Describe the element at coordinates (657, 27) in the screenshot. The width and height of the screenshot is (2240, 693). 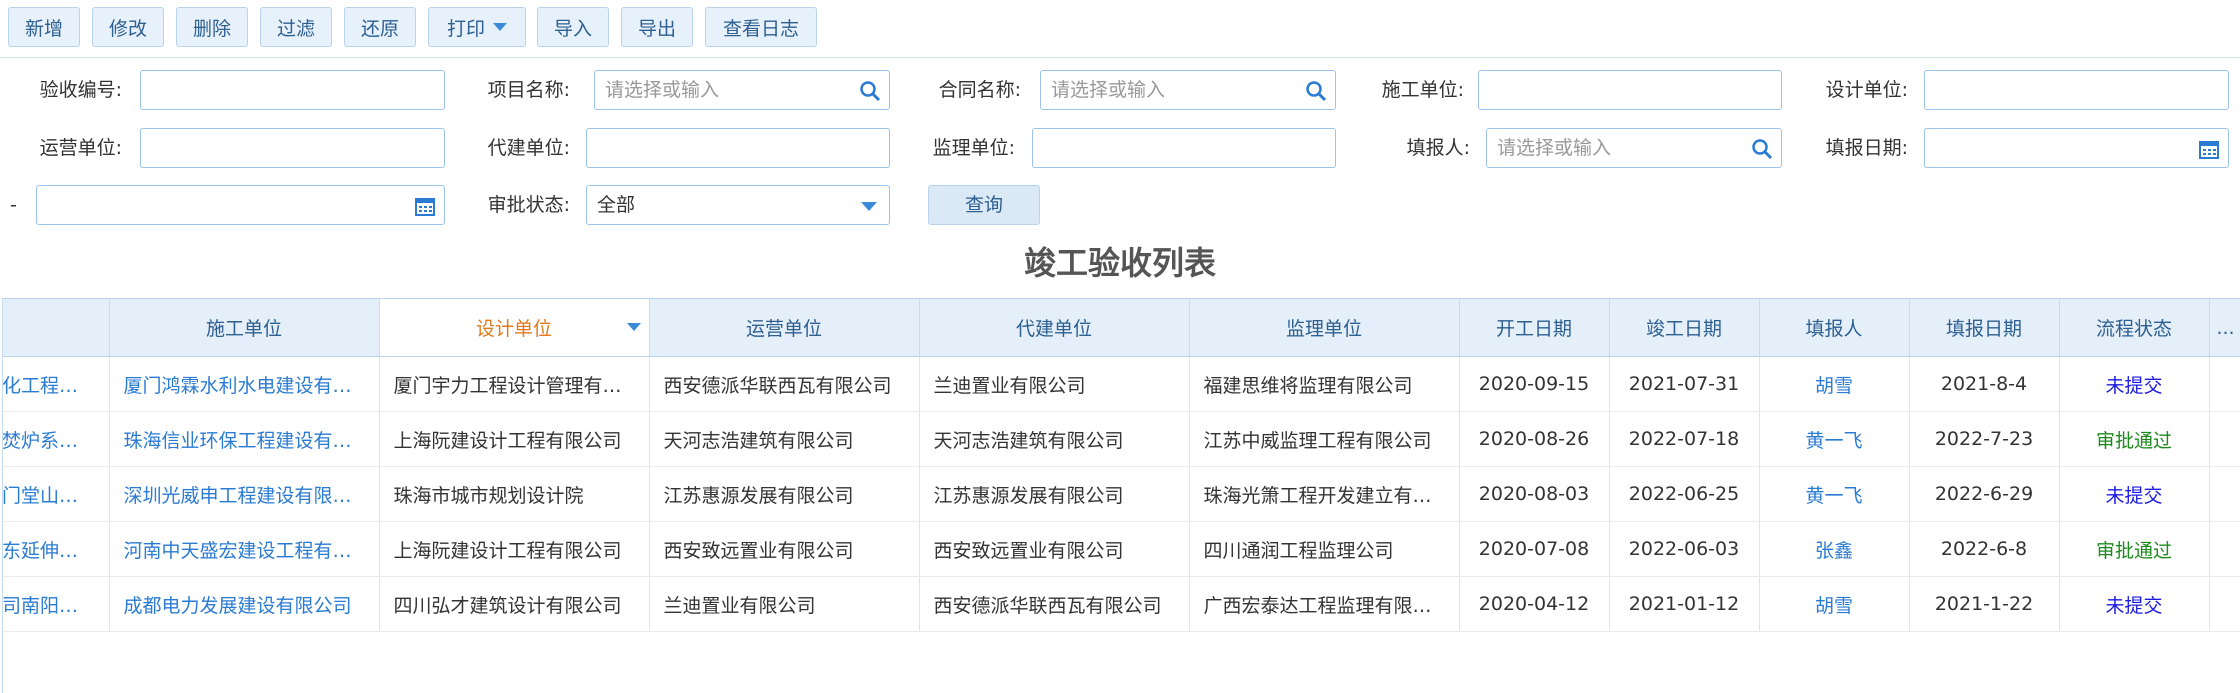
I see `export-button: 导出` at that location.